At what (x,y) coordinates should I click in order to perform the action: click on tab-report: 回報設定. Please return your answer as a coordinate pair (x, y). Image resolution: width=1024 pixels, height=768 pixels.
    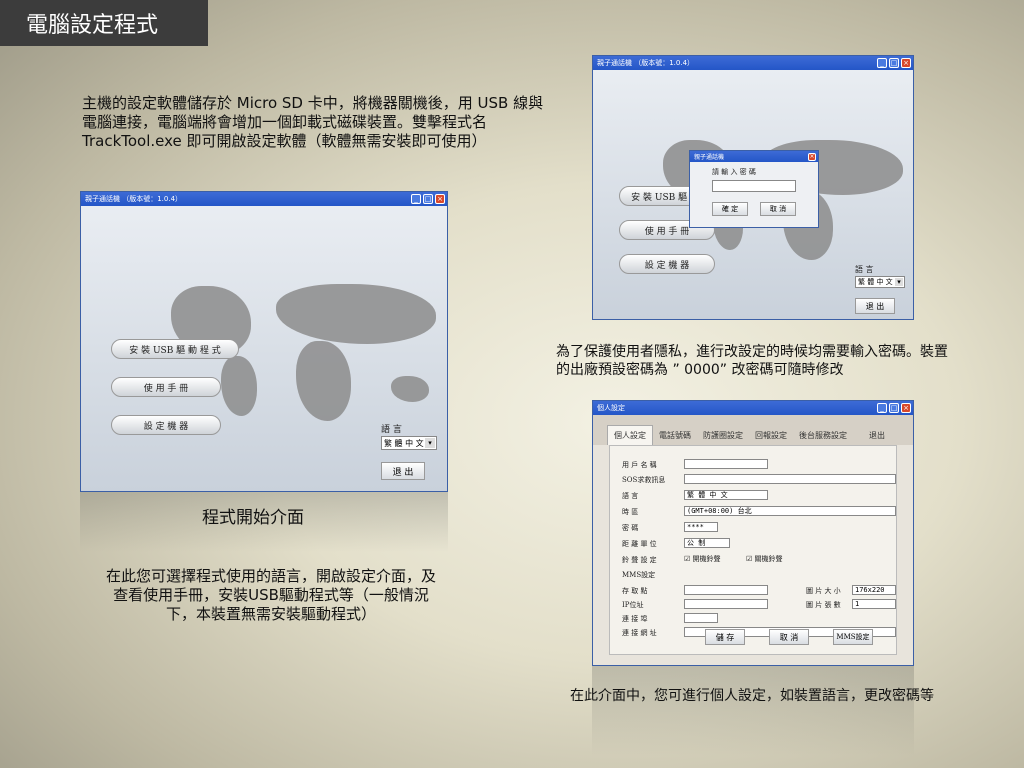
    Looking at the image, I should click on (771, 435).